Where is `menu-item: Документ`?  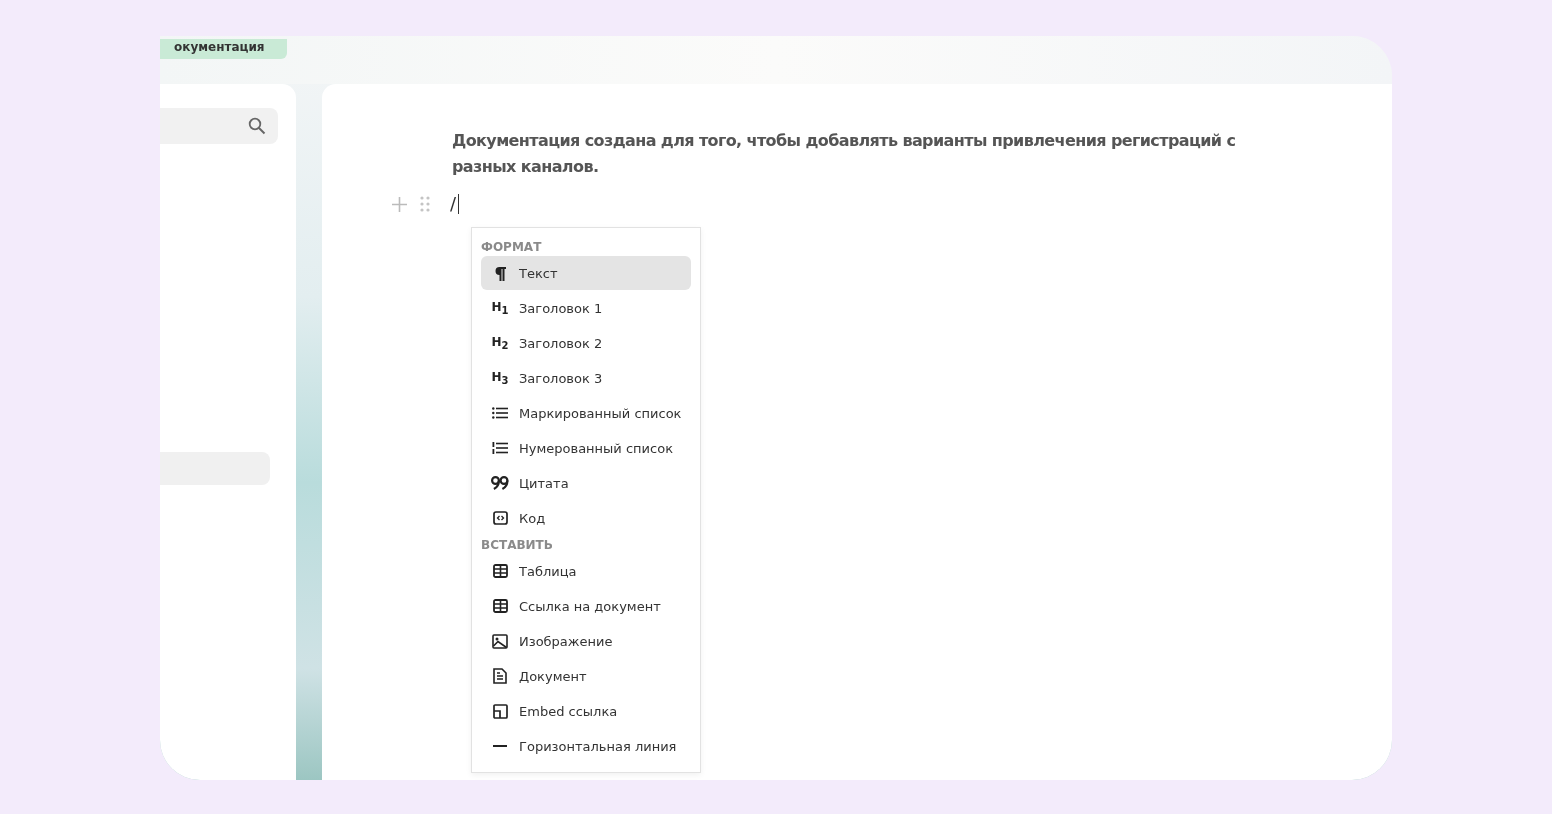
menu-item: Документ is located at coordinates (586, 676).